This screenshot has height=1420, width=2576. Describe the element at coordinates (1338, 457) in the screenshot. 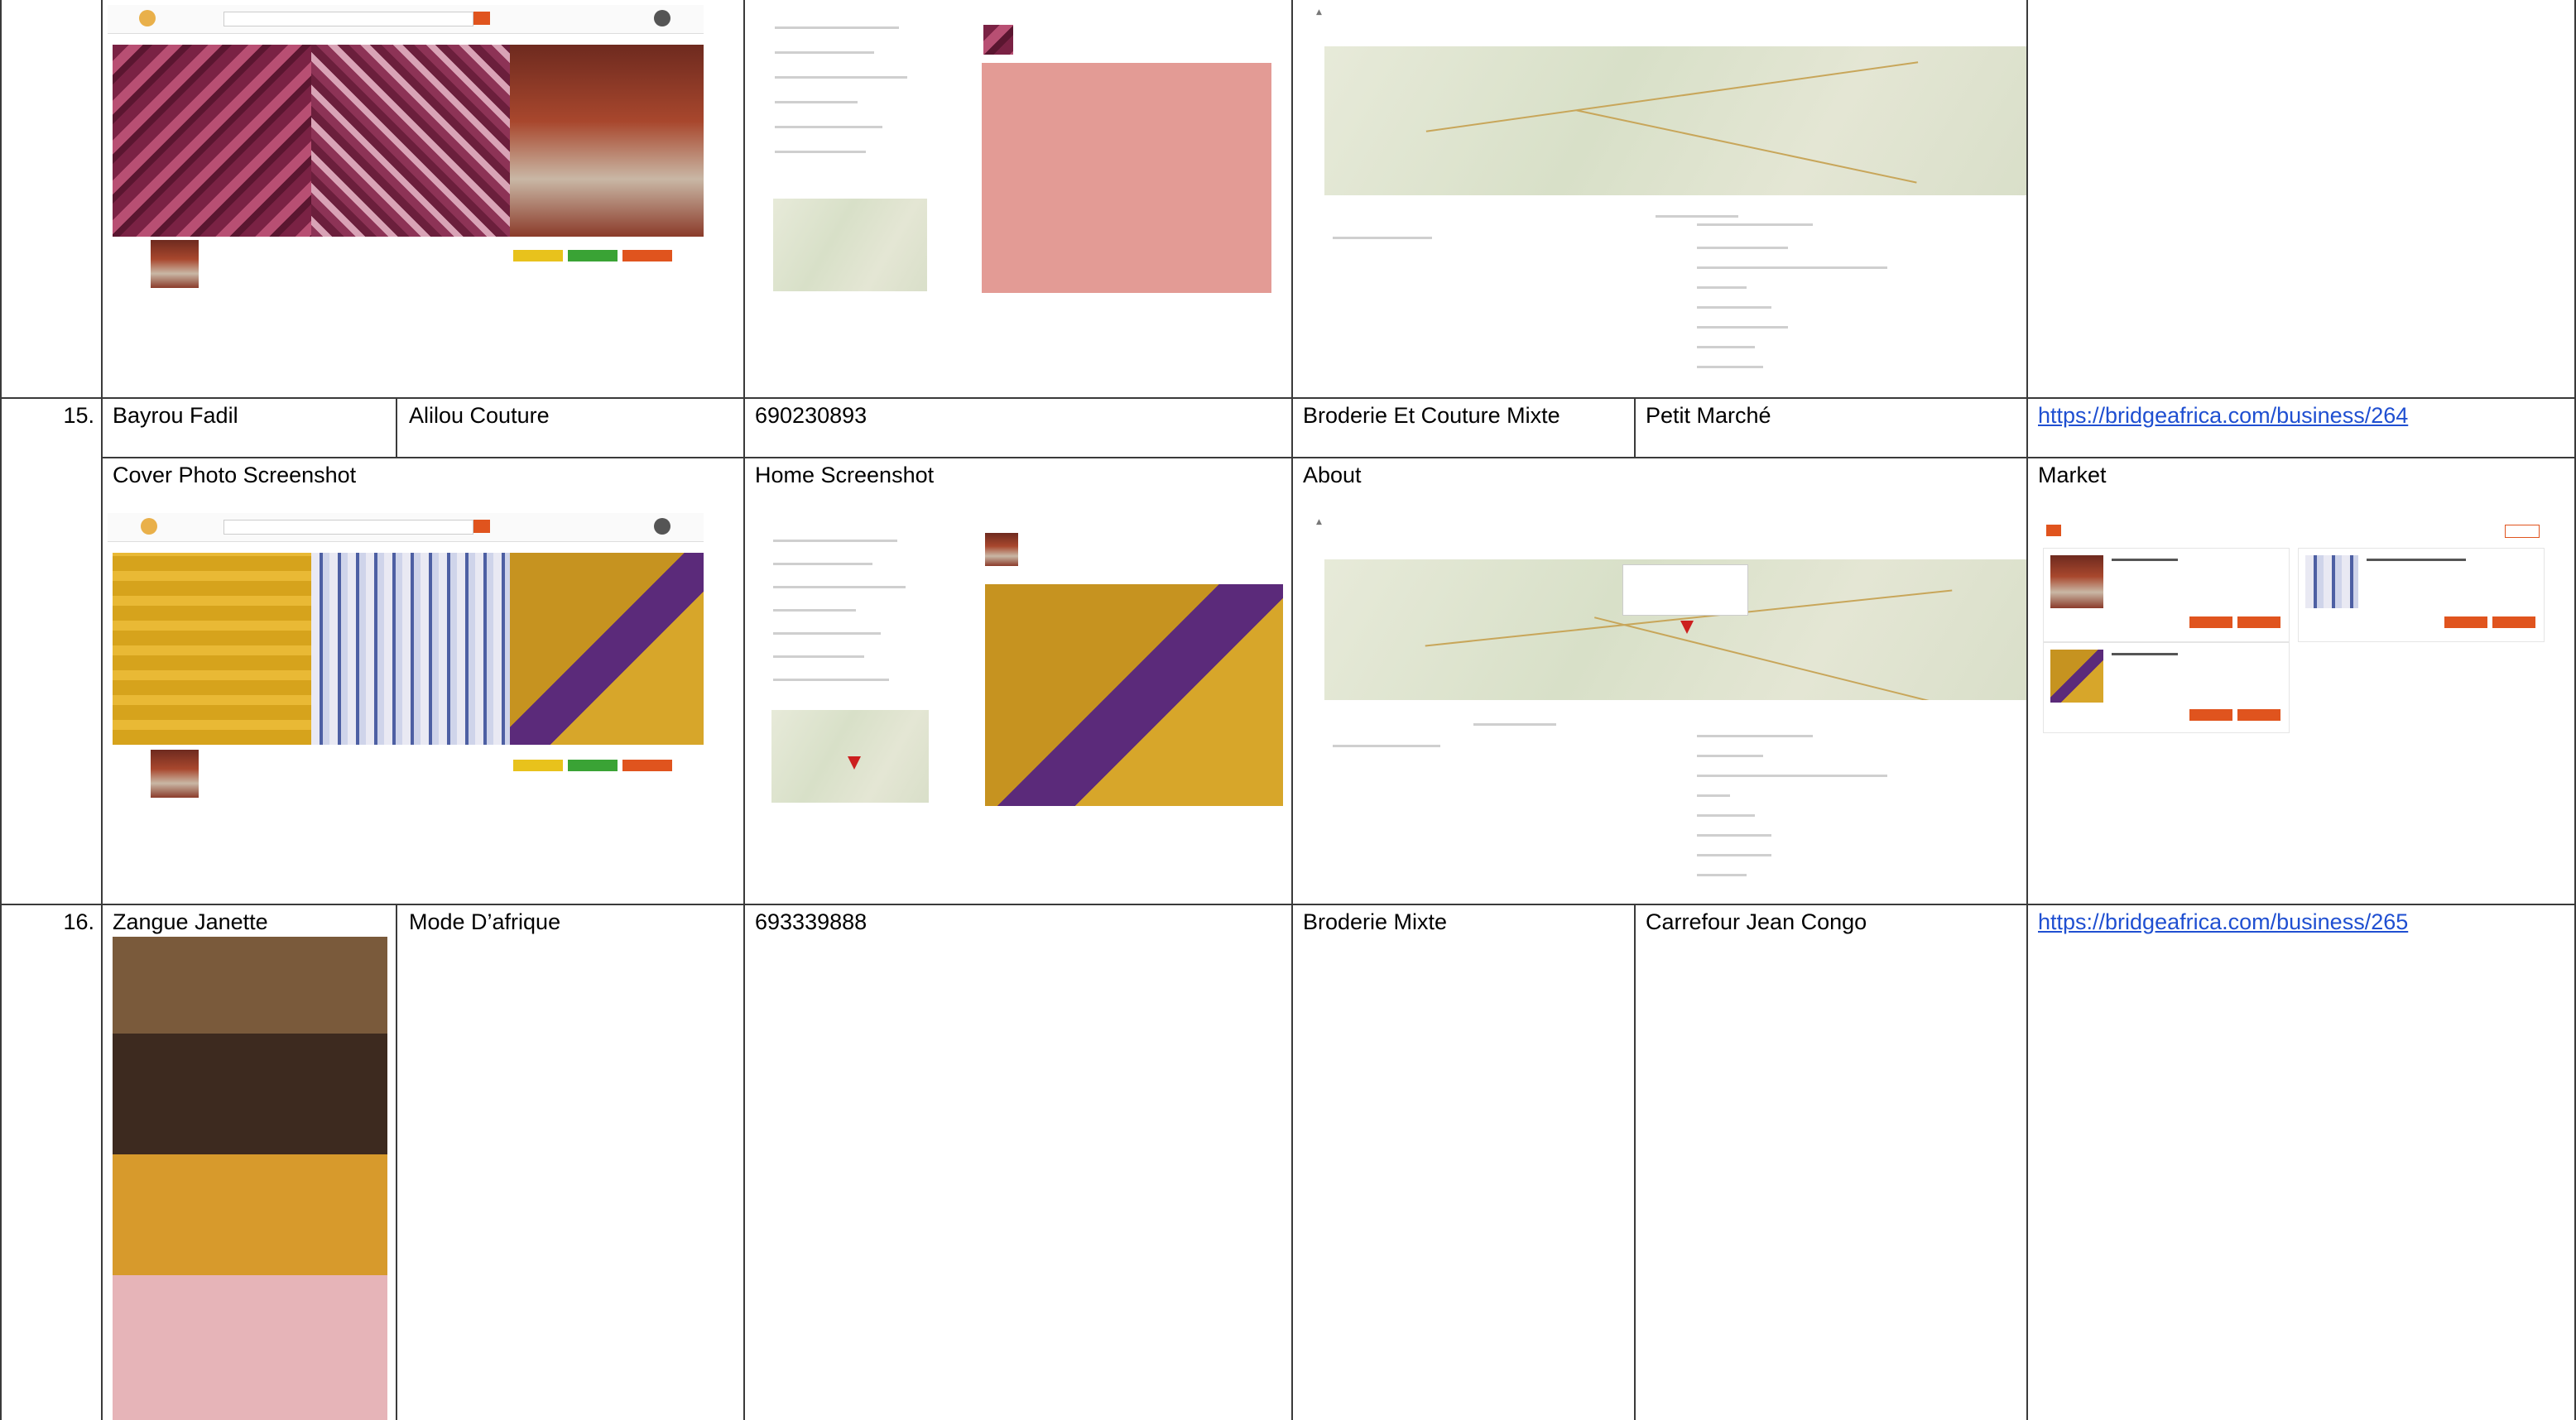

I see `row-divider-15-labels` at that location.